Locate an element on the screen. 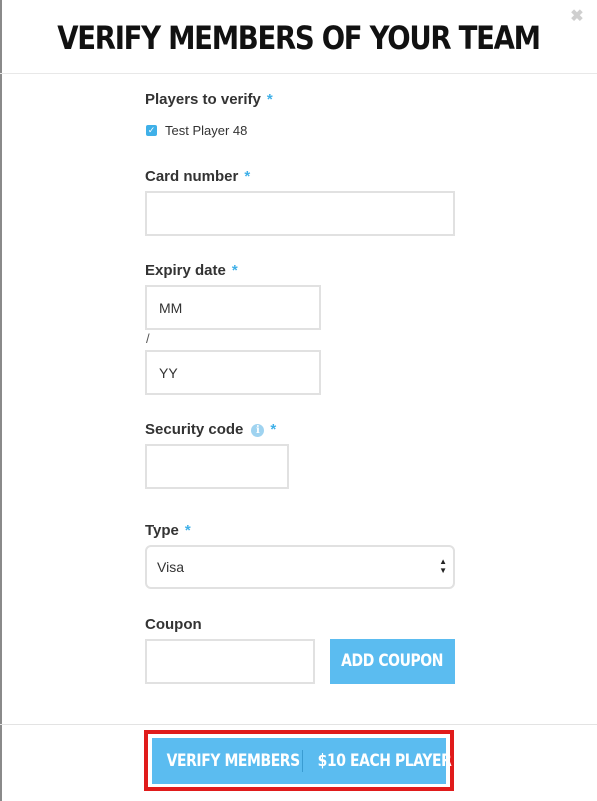  select-arrows-icon: ▲ ▼ is located at coordinates (443, 566).